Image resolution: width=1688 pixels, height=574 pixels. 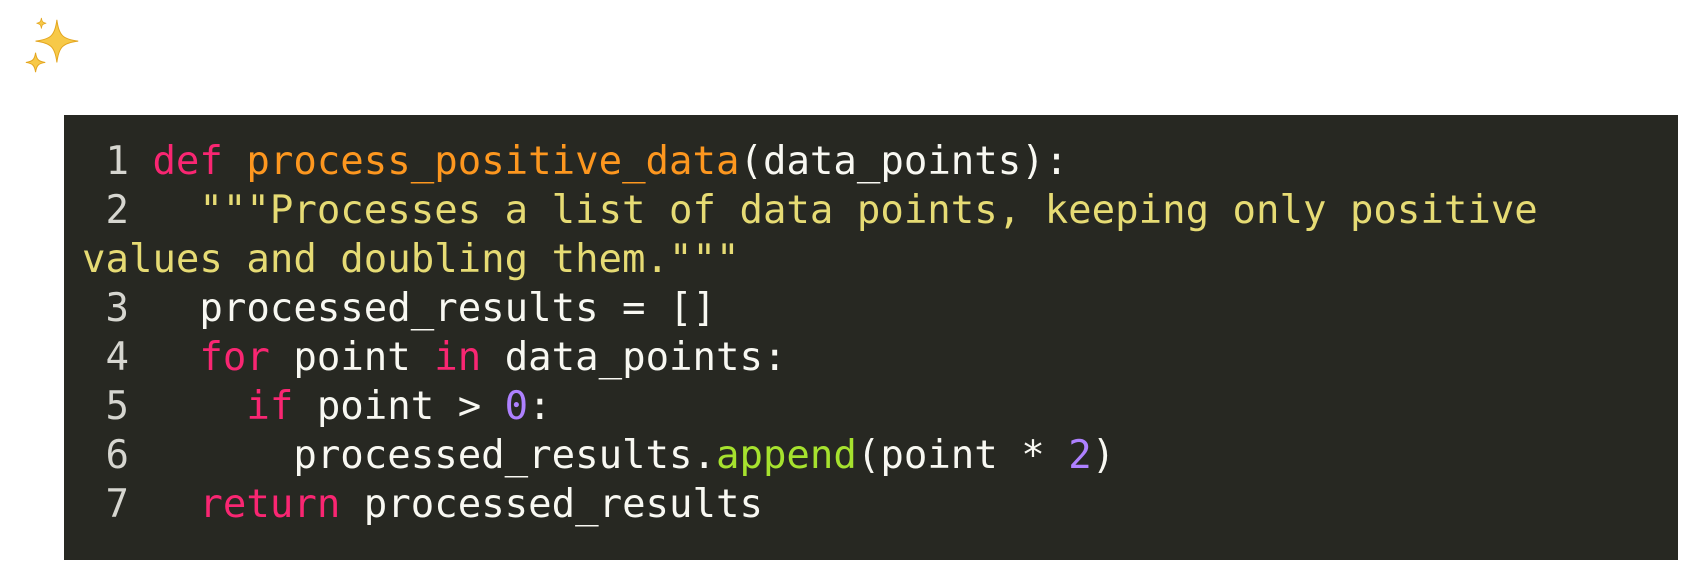 What do you see at coordinates (877, 308) in the screenshot?
I see `code-line: 3 processed_results = []` at bounding box center [877, 308].